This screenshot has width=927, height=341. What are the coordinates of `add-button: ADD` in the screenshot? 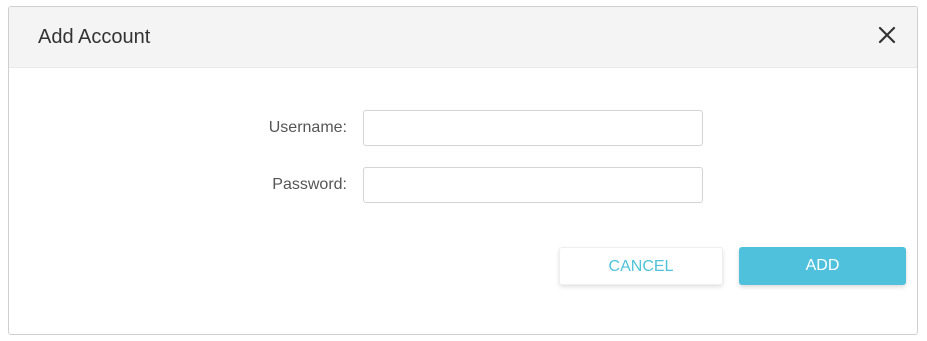 It's located at (822, 266).